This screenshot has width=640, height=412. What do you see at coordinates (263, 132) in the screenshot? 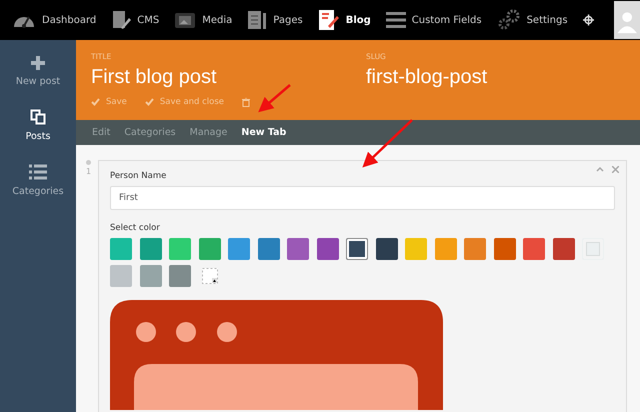
I see `tab: New Tab` at bounding box center [263, 132].